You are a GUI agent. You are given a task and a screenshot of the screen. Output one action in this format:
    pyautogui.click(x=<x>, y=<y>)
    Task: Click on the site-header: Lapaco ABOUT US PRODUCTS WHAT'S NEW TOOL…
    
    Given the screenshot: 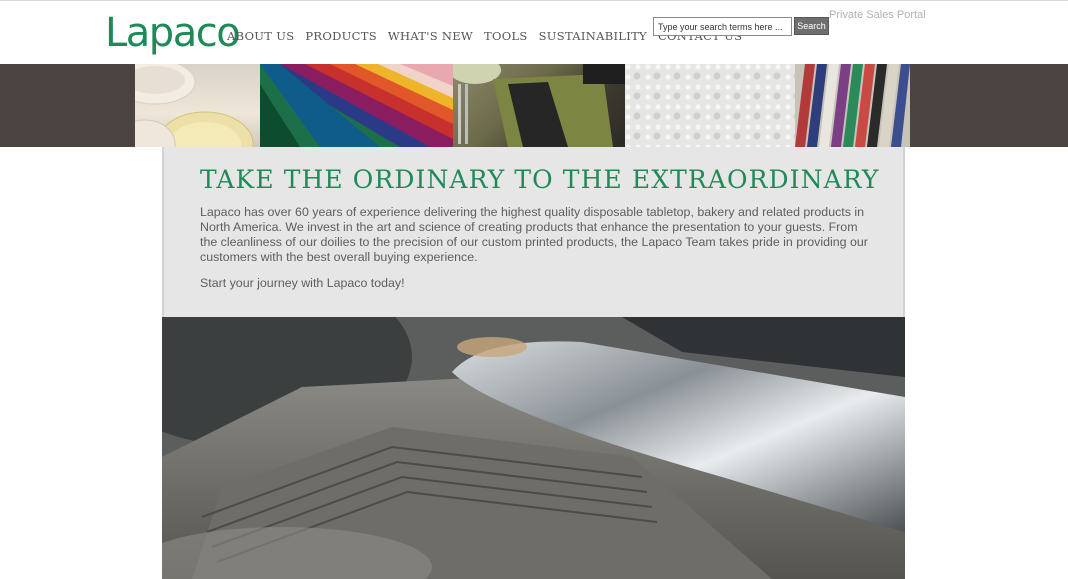 What is the action you would take?
    pyautogui.click(x=534, y=32)
    